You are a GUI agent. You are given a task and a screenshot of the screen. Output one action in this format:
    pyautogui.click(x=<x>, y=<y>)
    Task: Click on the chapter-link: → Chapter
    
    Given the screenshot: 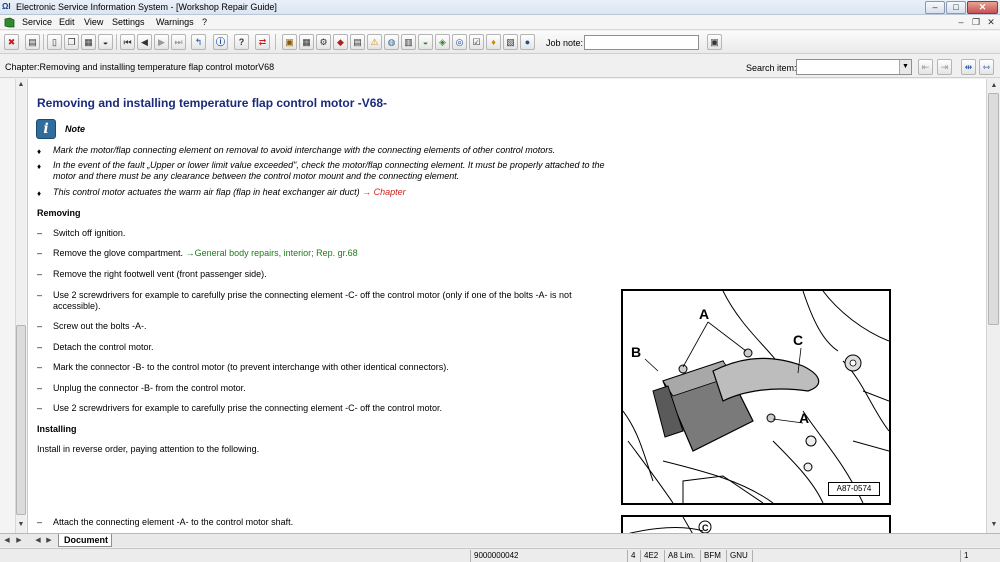 What is the action you would take?
    pyautogui.click(x=384, y=192)
    